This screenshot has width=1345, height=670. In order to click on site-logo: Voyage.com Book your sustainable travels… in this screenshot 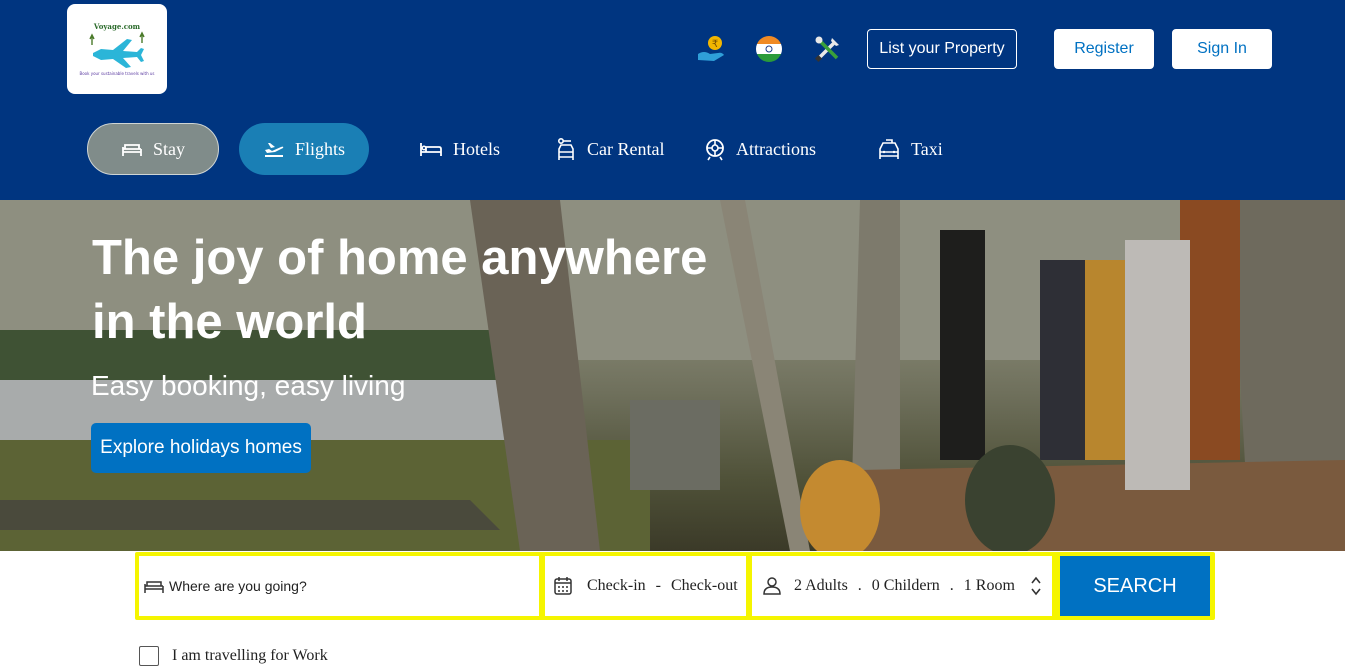, I will do `click(117, 49)`.